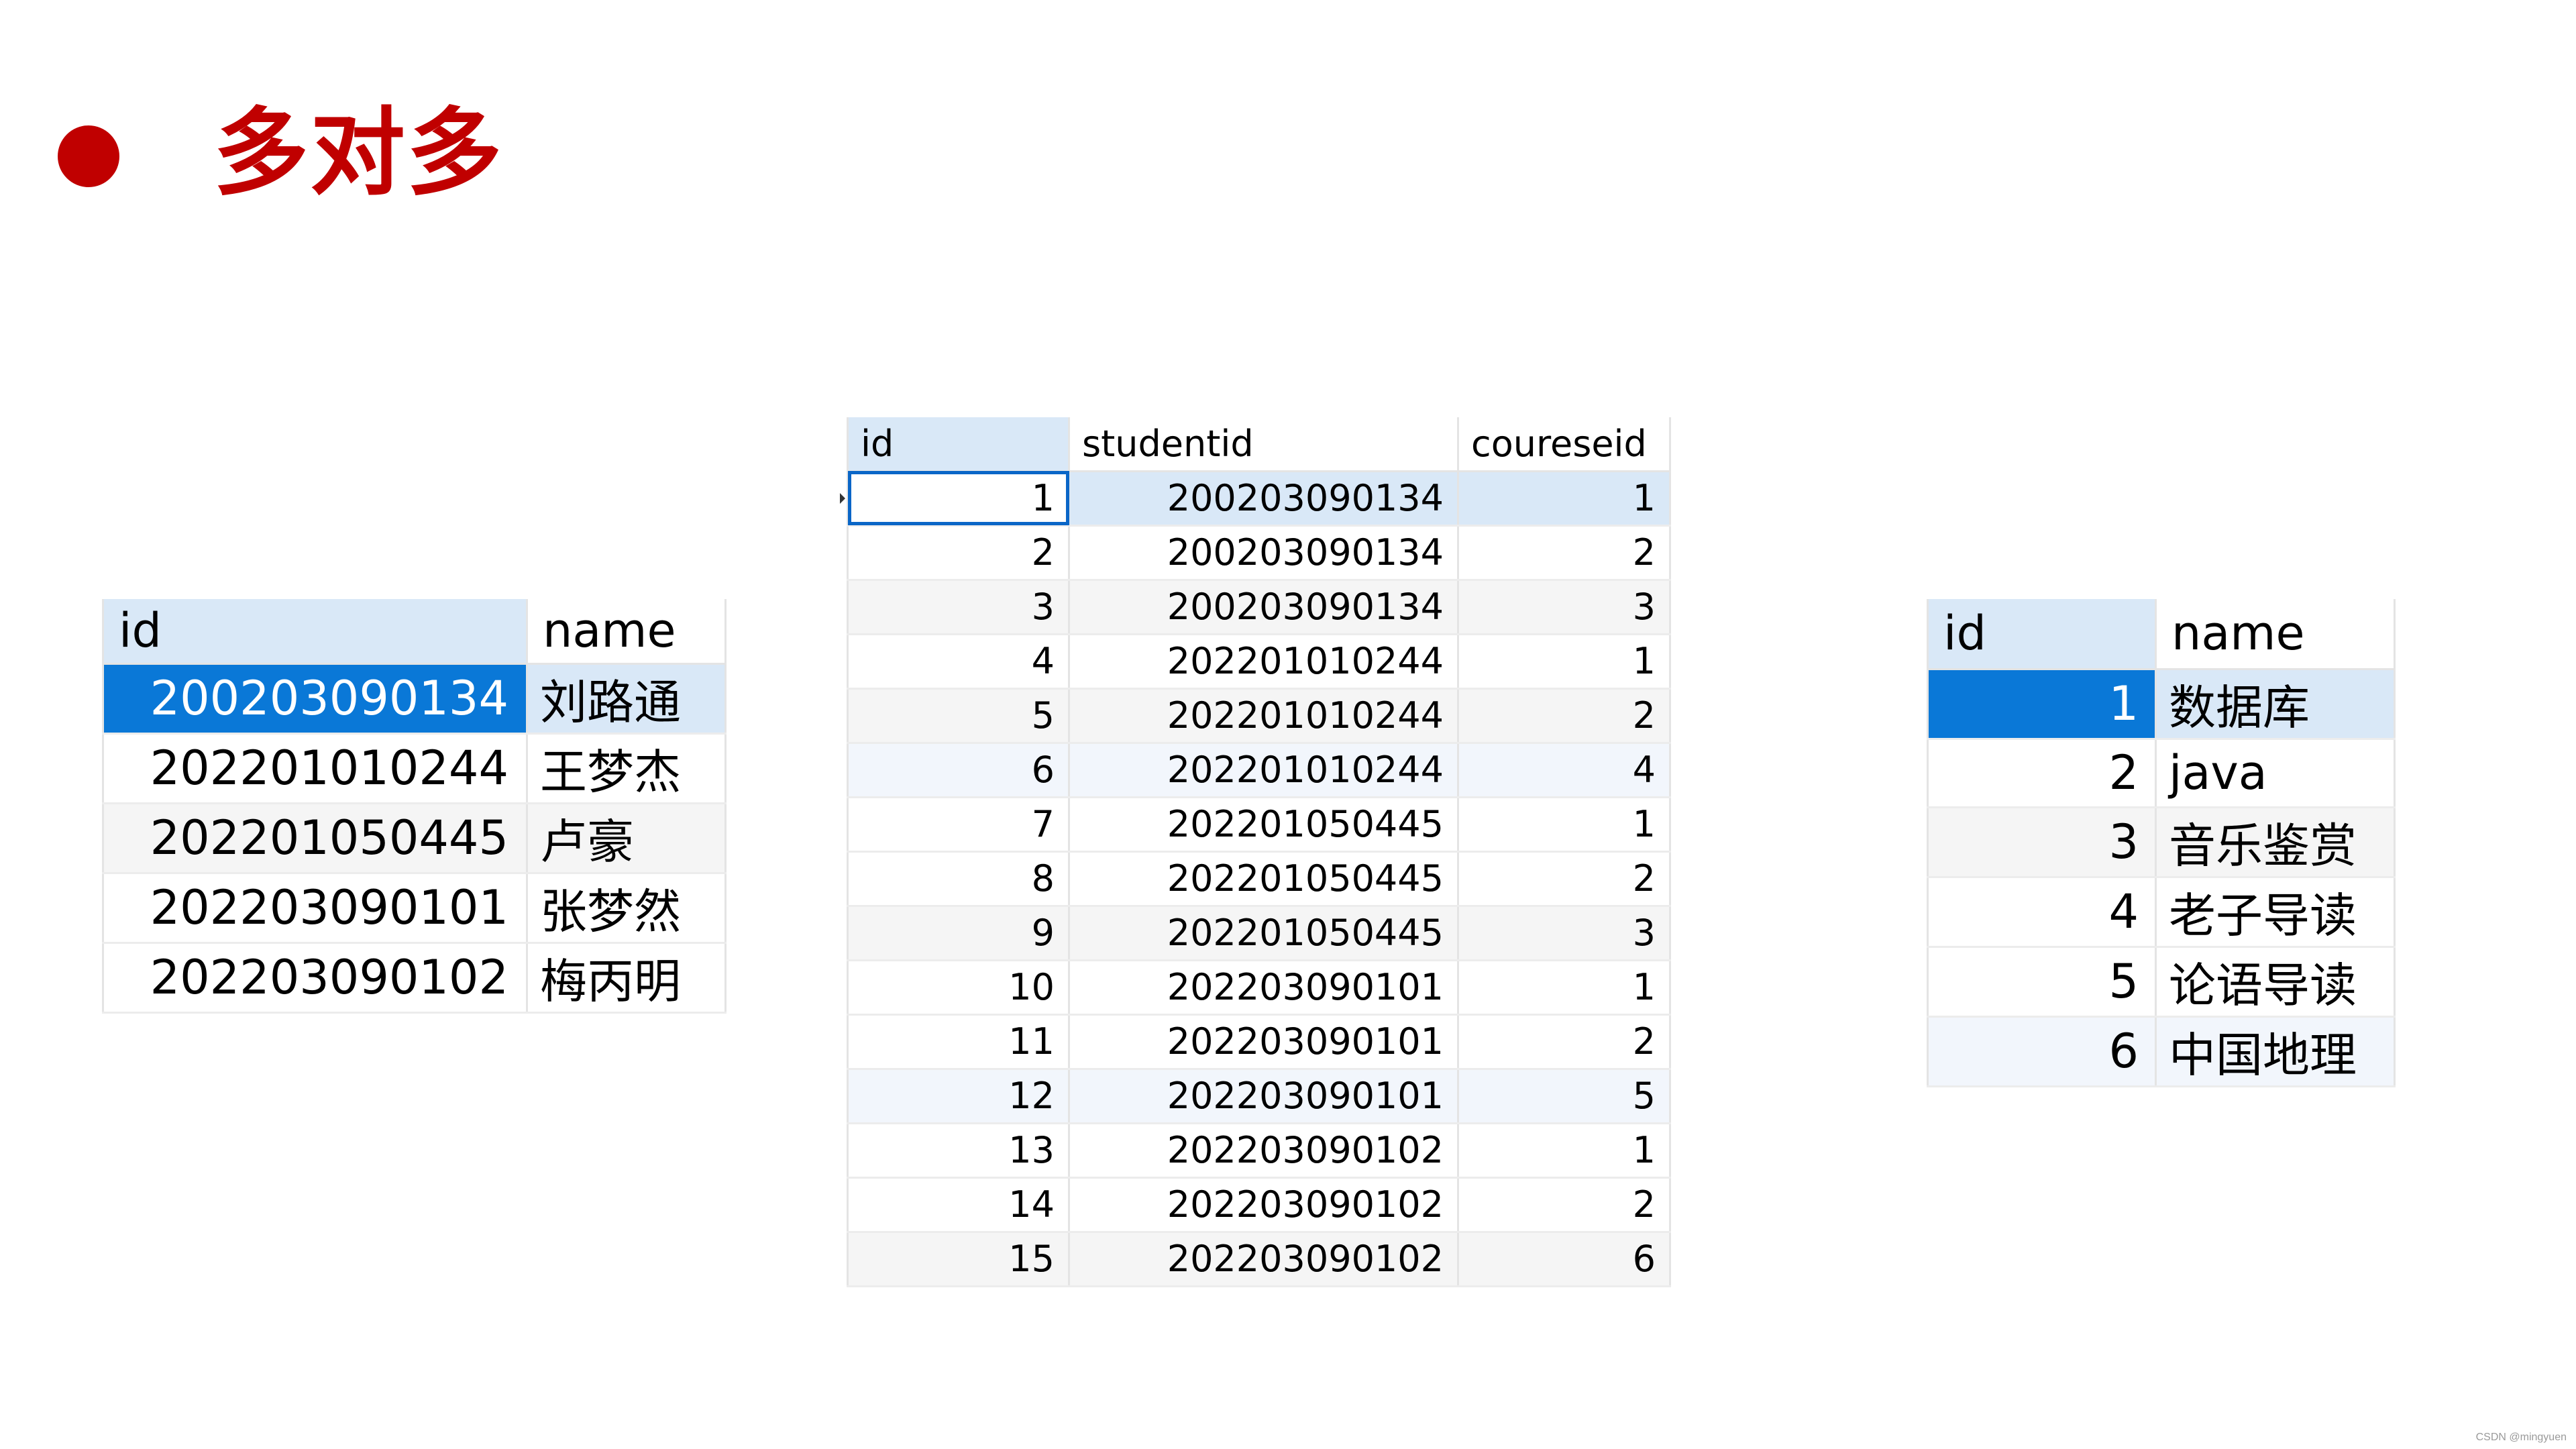 This screenshot has width=2576, height=1449. I want to click on link-id-cell: 15, so click(958, 1259).